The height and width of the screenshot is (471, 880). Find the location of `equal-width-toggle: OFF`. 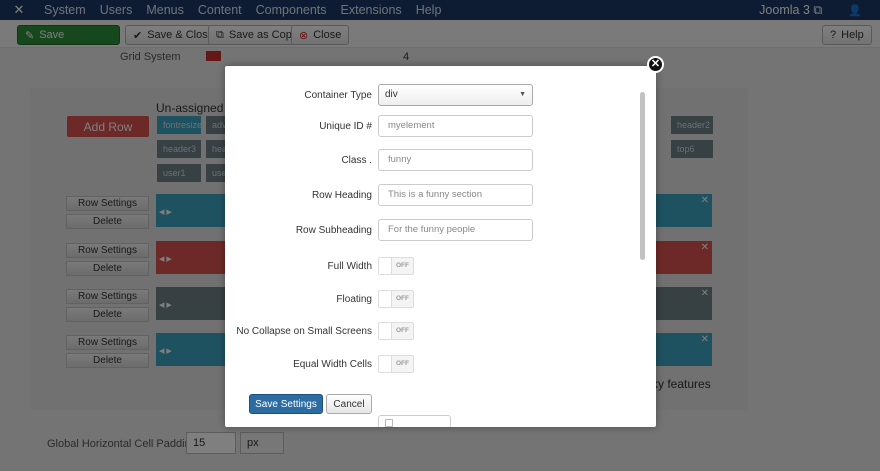

equal-width-toggle: OFF is located at coordinates (396, 364).